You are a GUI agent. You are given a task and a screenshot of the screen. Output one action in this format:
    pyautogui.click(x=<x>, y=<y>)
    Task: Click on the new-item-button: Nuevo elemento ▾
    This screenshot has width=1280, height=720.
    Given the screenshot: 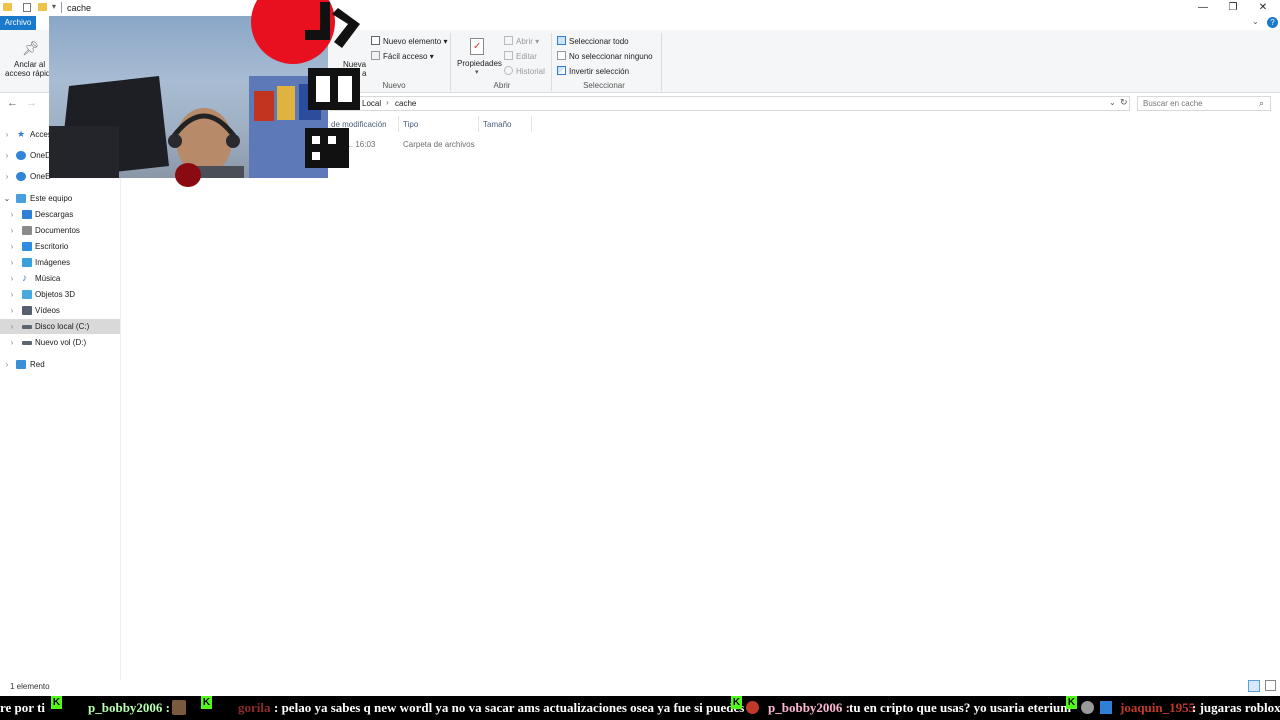 What is the action you would take?
    pyautogui.click(x=409, y=41)
    